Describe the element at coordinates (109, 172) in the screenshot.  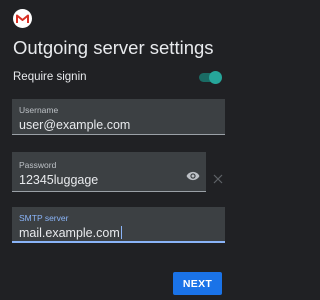
I see `password-field: Password 12345luggage` at that location.